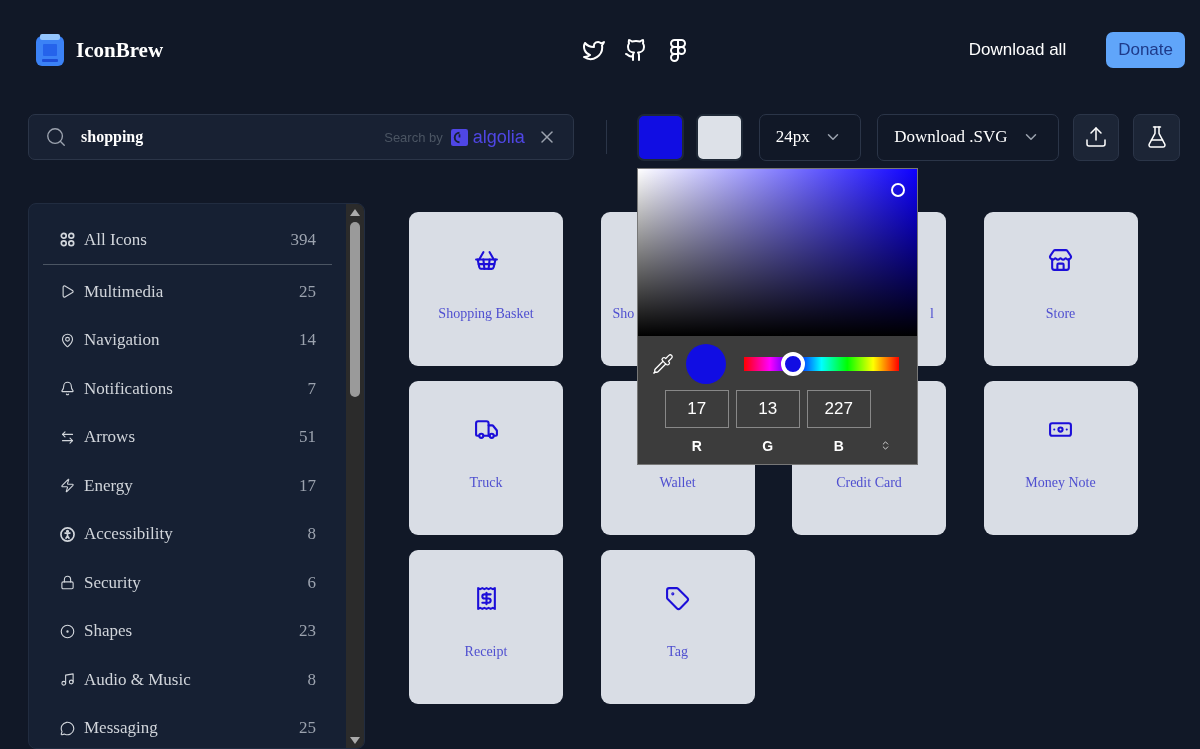 Image resolution: width=1200 pixels, height=749 pixels. What do you see at coordinates (696, 445) in the screenshot?
I see `channel-label: R` at bounding box center [696, 445].